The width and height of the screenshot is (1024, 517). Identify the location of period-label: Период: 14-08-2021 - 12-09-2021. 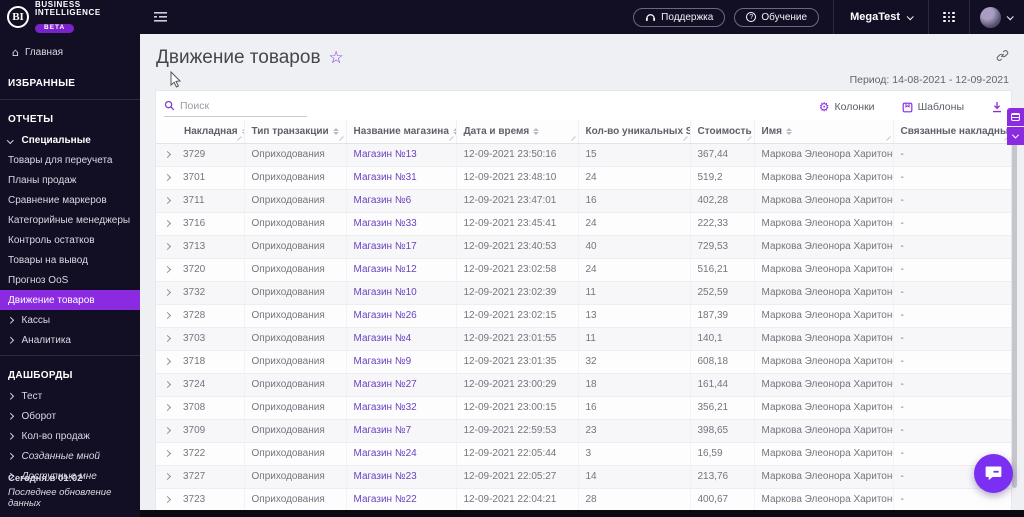
(929, 80).